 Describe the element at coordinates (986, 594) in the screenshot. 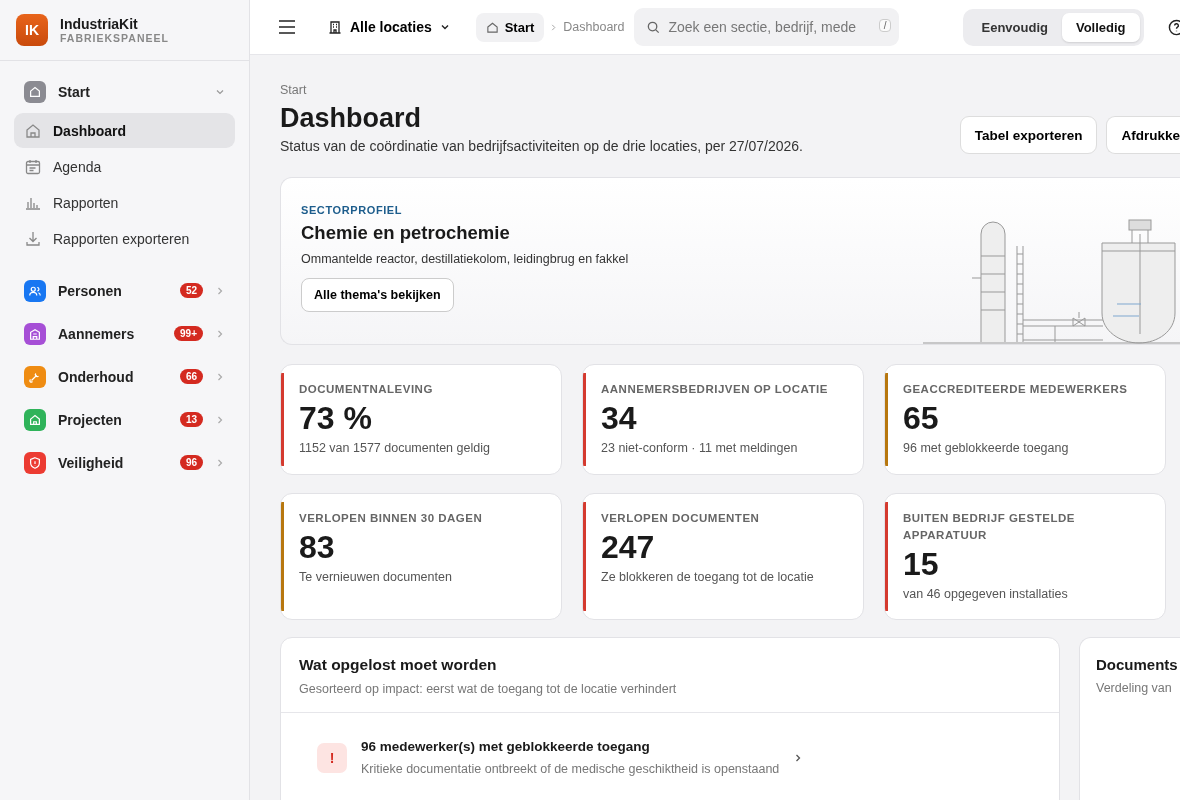

I see `stat-detail: van 46 opgegeven installaties` at that location.